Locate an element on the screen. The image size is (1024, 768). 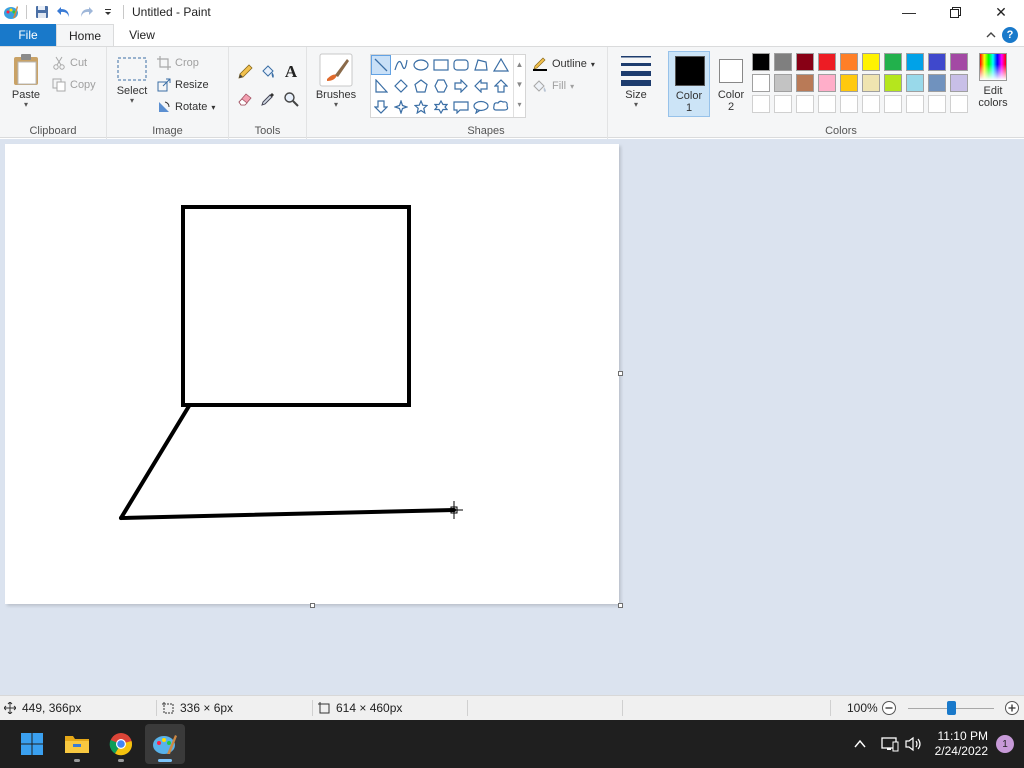
collapse-ribbon-chevron-icon is located at coordinates (991, 35).